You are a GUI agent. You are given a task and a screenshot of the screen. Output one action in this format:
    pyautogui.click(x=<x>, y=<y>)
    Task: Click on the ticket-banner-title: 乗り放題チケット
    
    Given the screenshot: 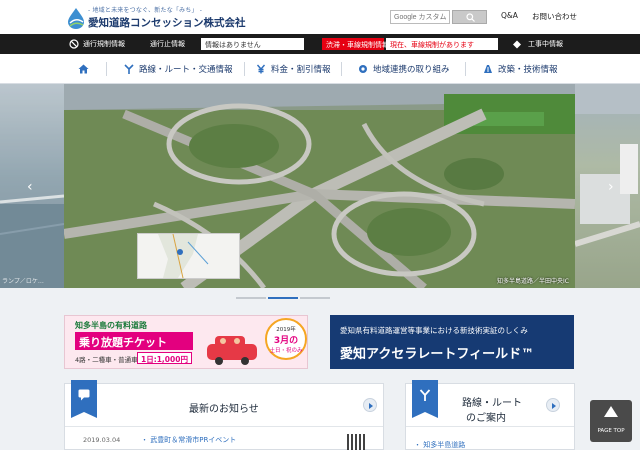 What is the action you would take?
    pyautogui.click(x=134, y=341)
    